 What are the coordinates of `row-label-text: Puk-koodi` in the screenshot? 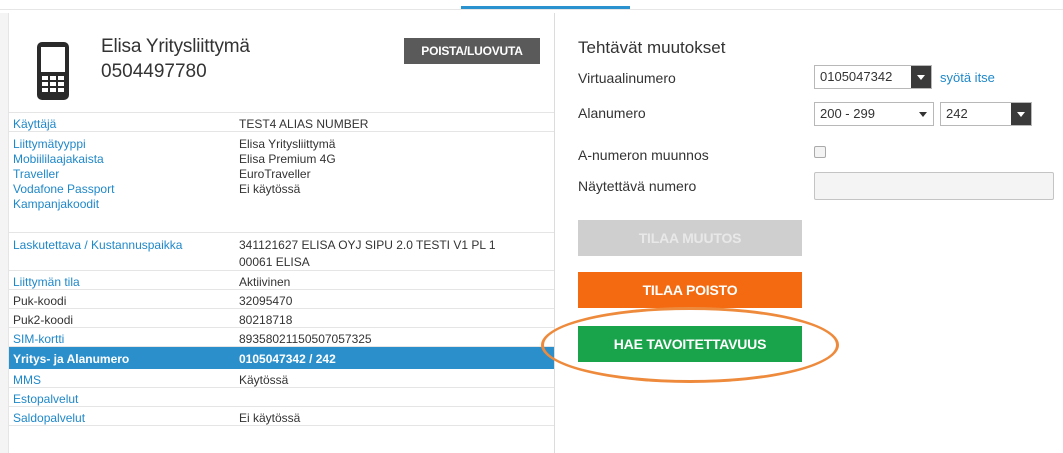 It's located at (40, 301).